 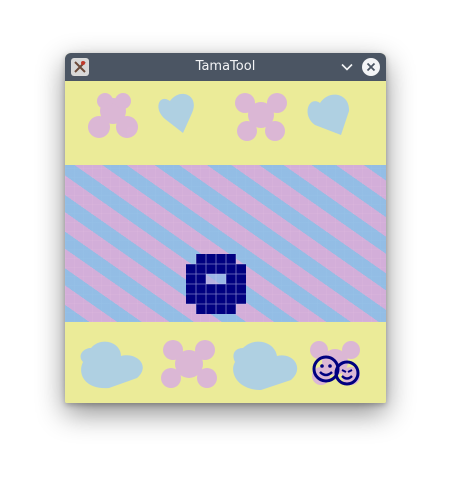 What do you see at coordinates (219, 117) in the screenshot?
I see `top-decor-pattern` at bounding box center [219, 117].